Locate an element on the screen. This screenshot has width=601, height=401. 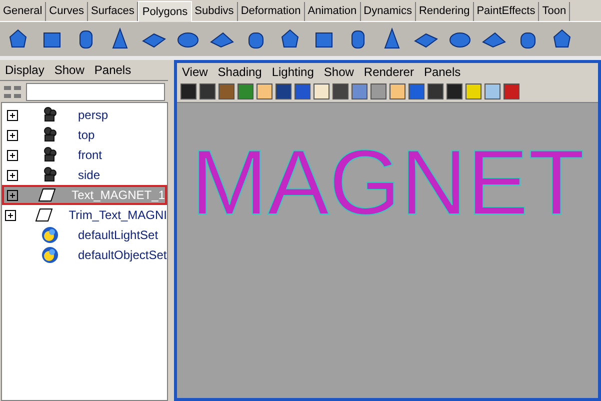
item-label: defaultObjectSet is located at coordinates (122, 255).